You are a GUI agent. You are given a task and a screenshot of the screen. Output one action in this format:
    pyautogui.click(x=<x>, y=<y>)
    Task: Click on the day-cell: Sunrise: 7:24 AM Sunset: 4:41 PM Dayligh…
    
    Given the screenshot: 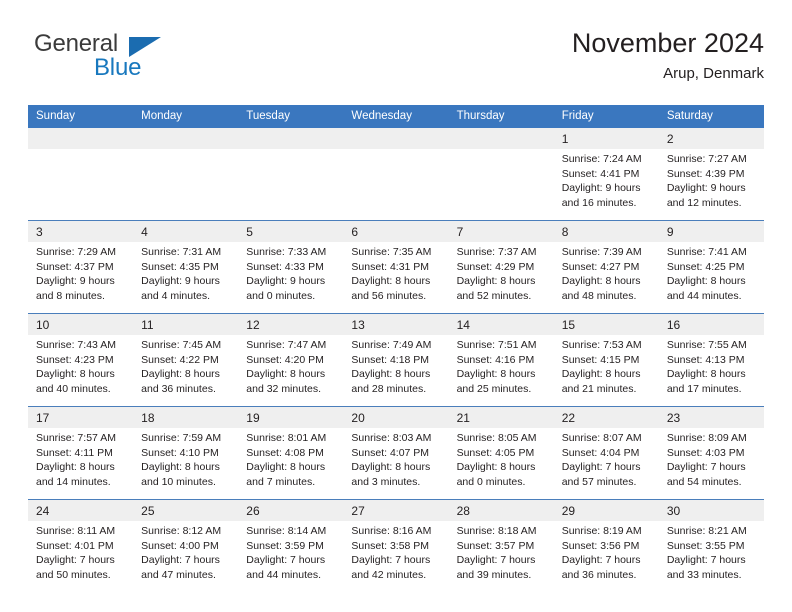 What is the action you would take?
    pyautogui.click(x=606, y=185)
    